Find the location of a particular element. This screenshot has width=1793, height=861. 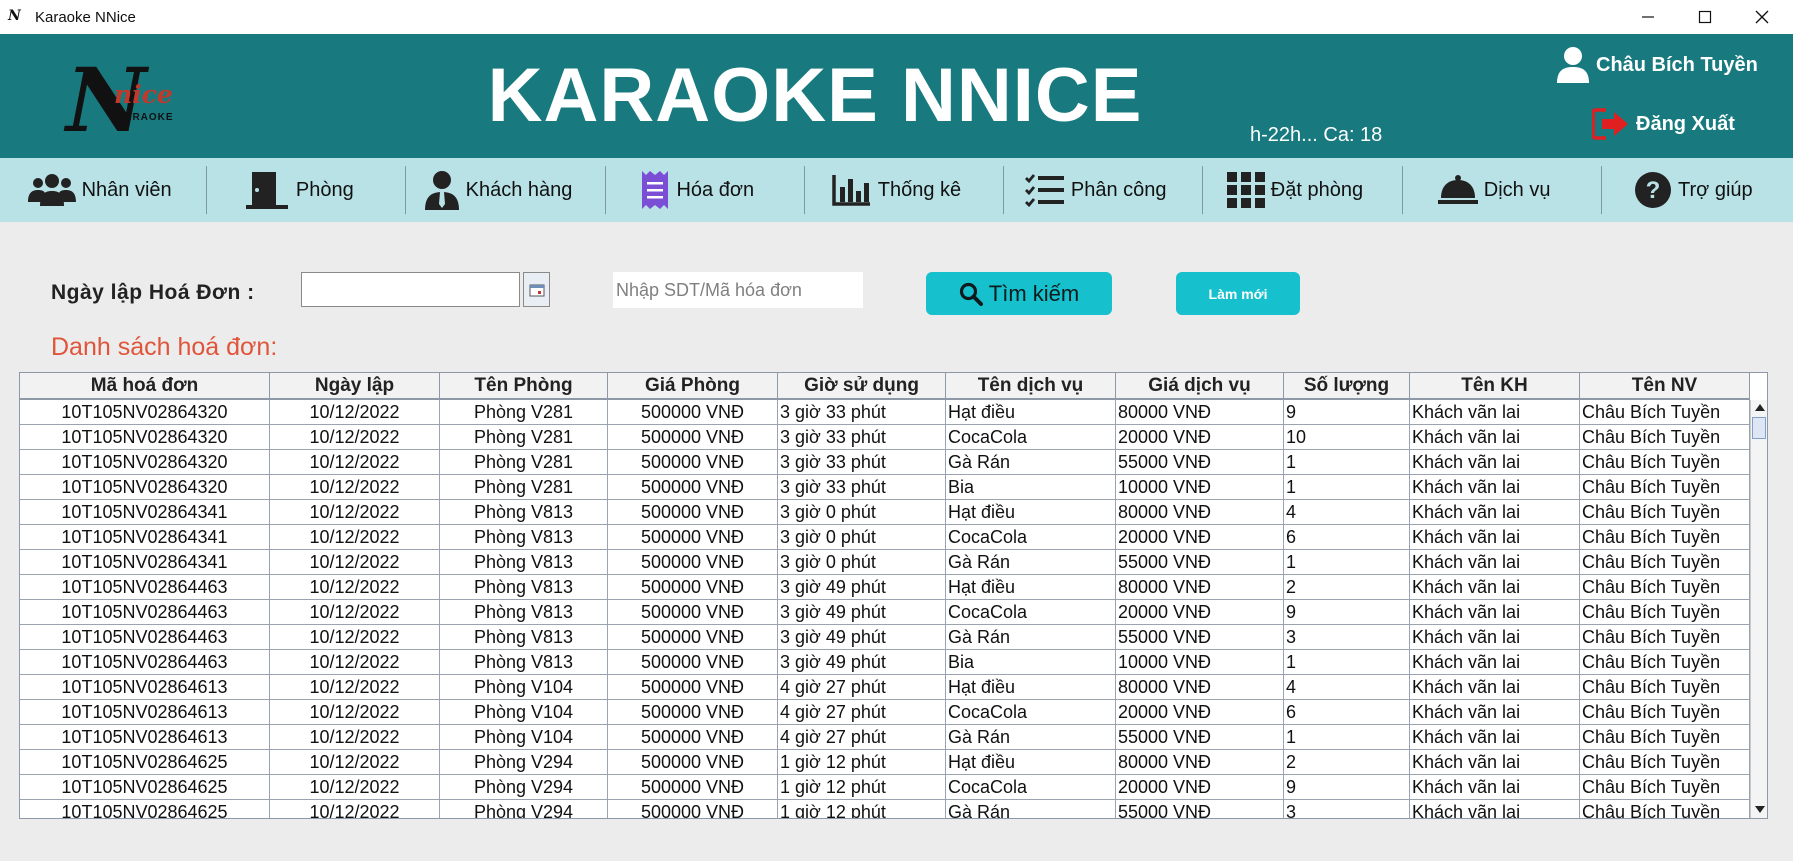

table-cell: 500000 VNĐ is located at coordinates (693, 437).